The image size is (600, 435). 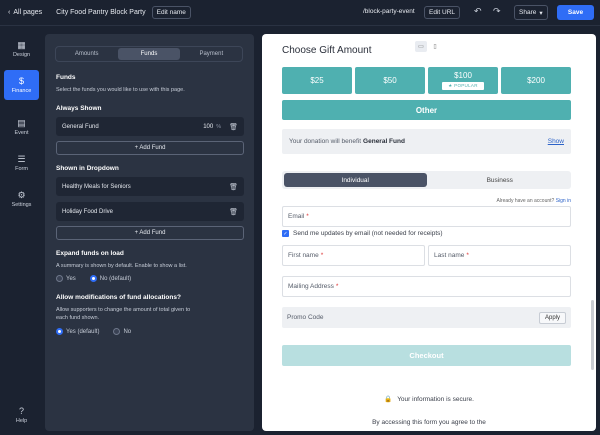 What do you see at coordinates (285, 233) in the screenshot?
I see `checkmark-icon: ✓` at bounding box center [285, 233].